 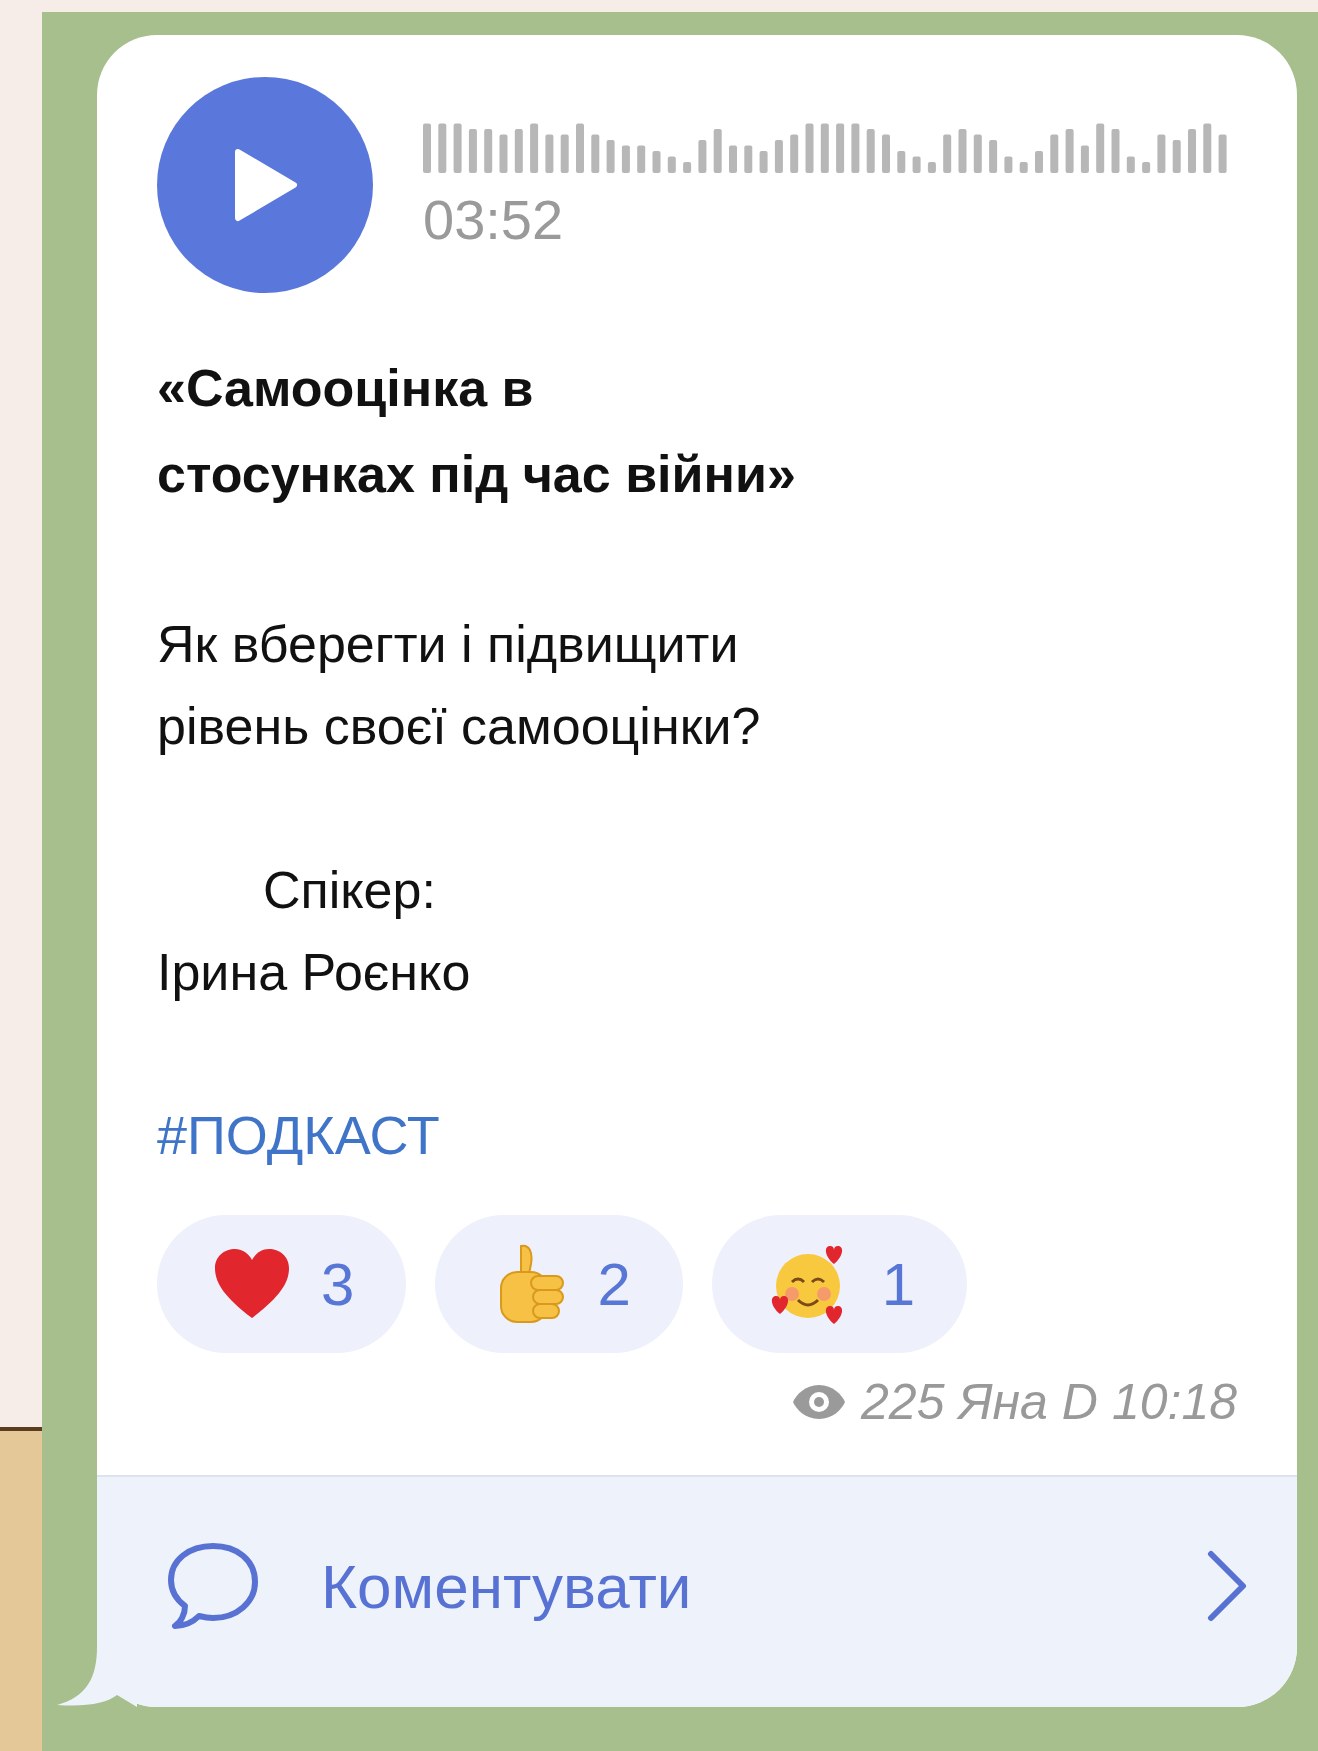 What do you see at coordinates (839, 1284) in the screenshot?
I see `reaction-button: 1` at bounding box center [839, 1284].